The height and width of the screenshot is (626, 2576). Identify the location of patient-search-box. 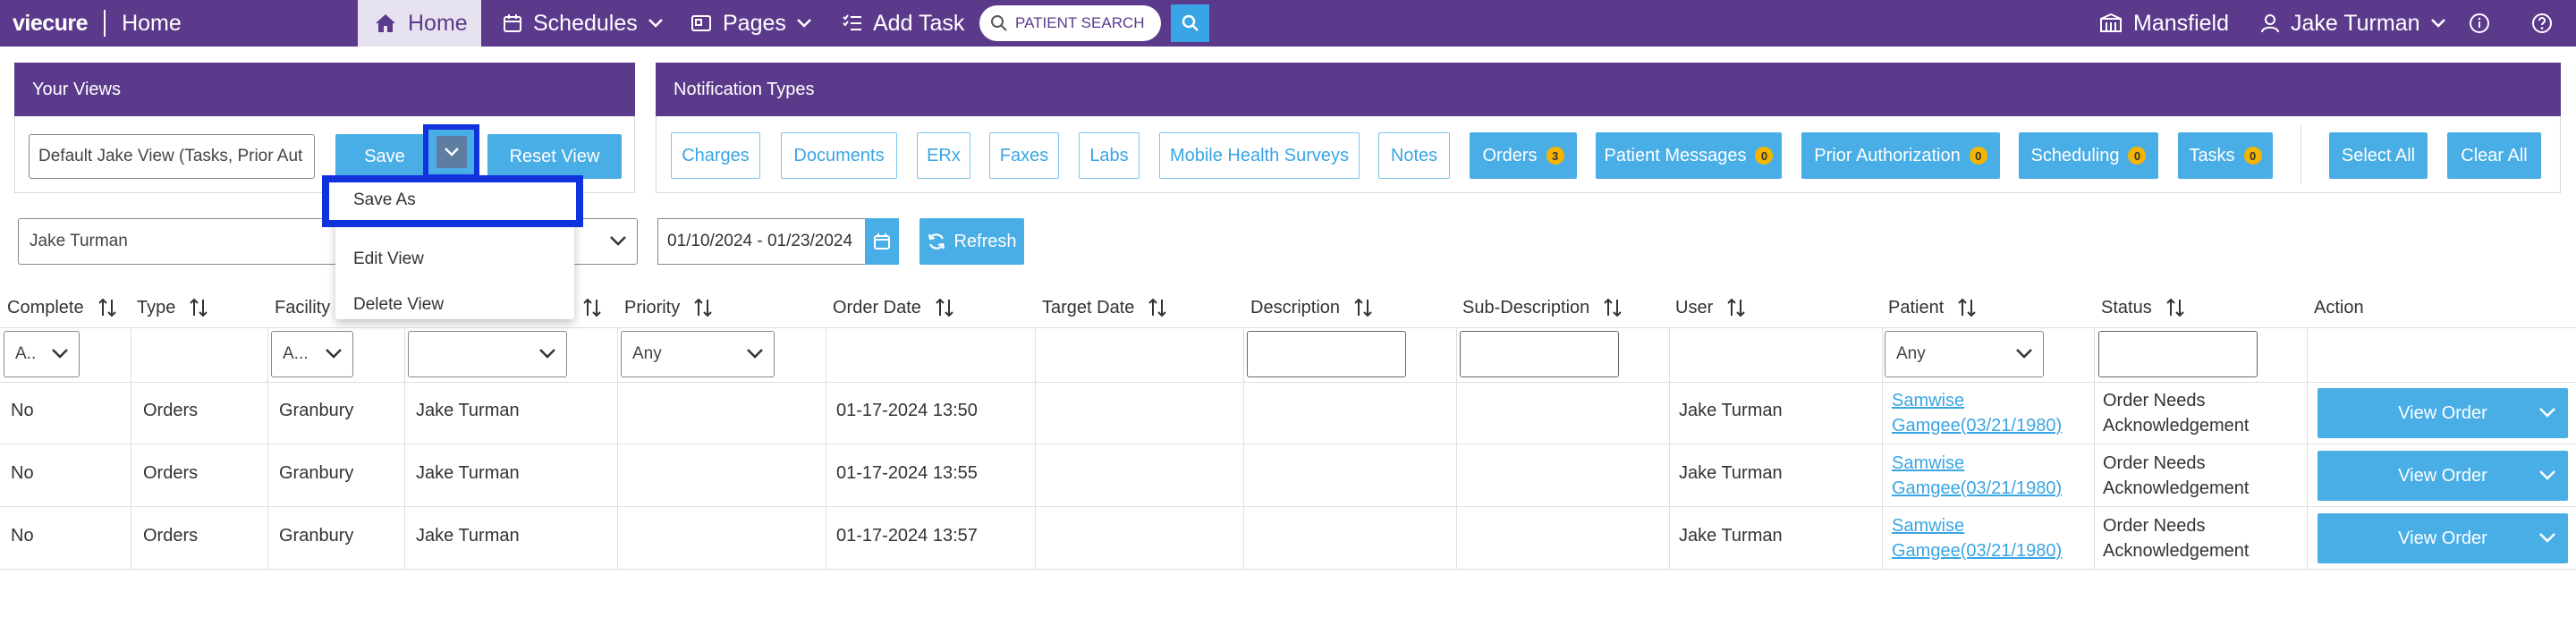
(1070, 23).